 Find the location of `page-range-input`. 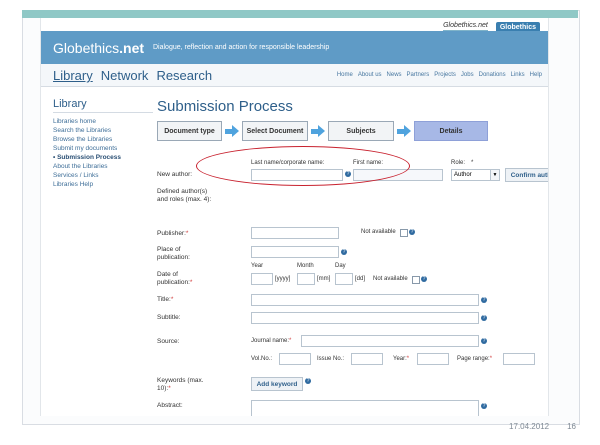

page-range-input is located at coordinates (519, 359).